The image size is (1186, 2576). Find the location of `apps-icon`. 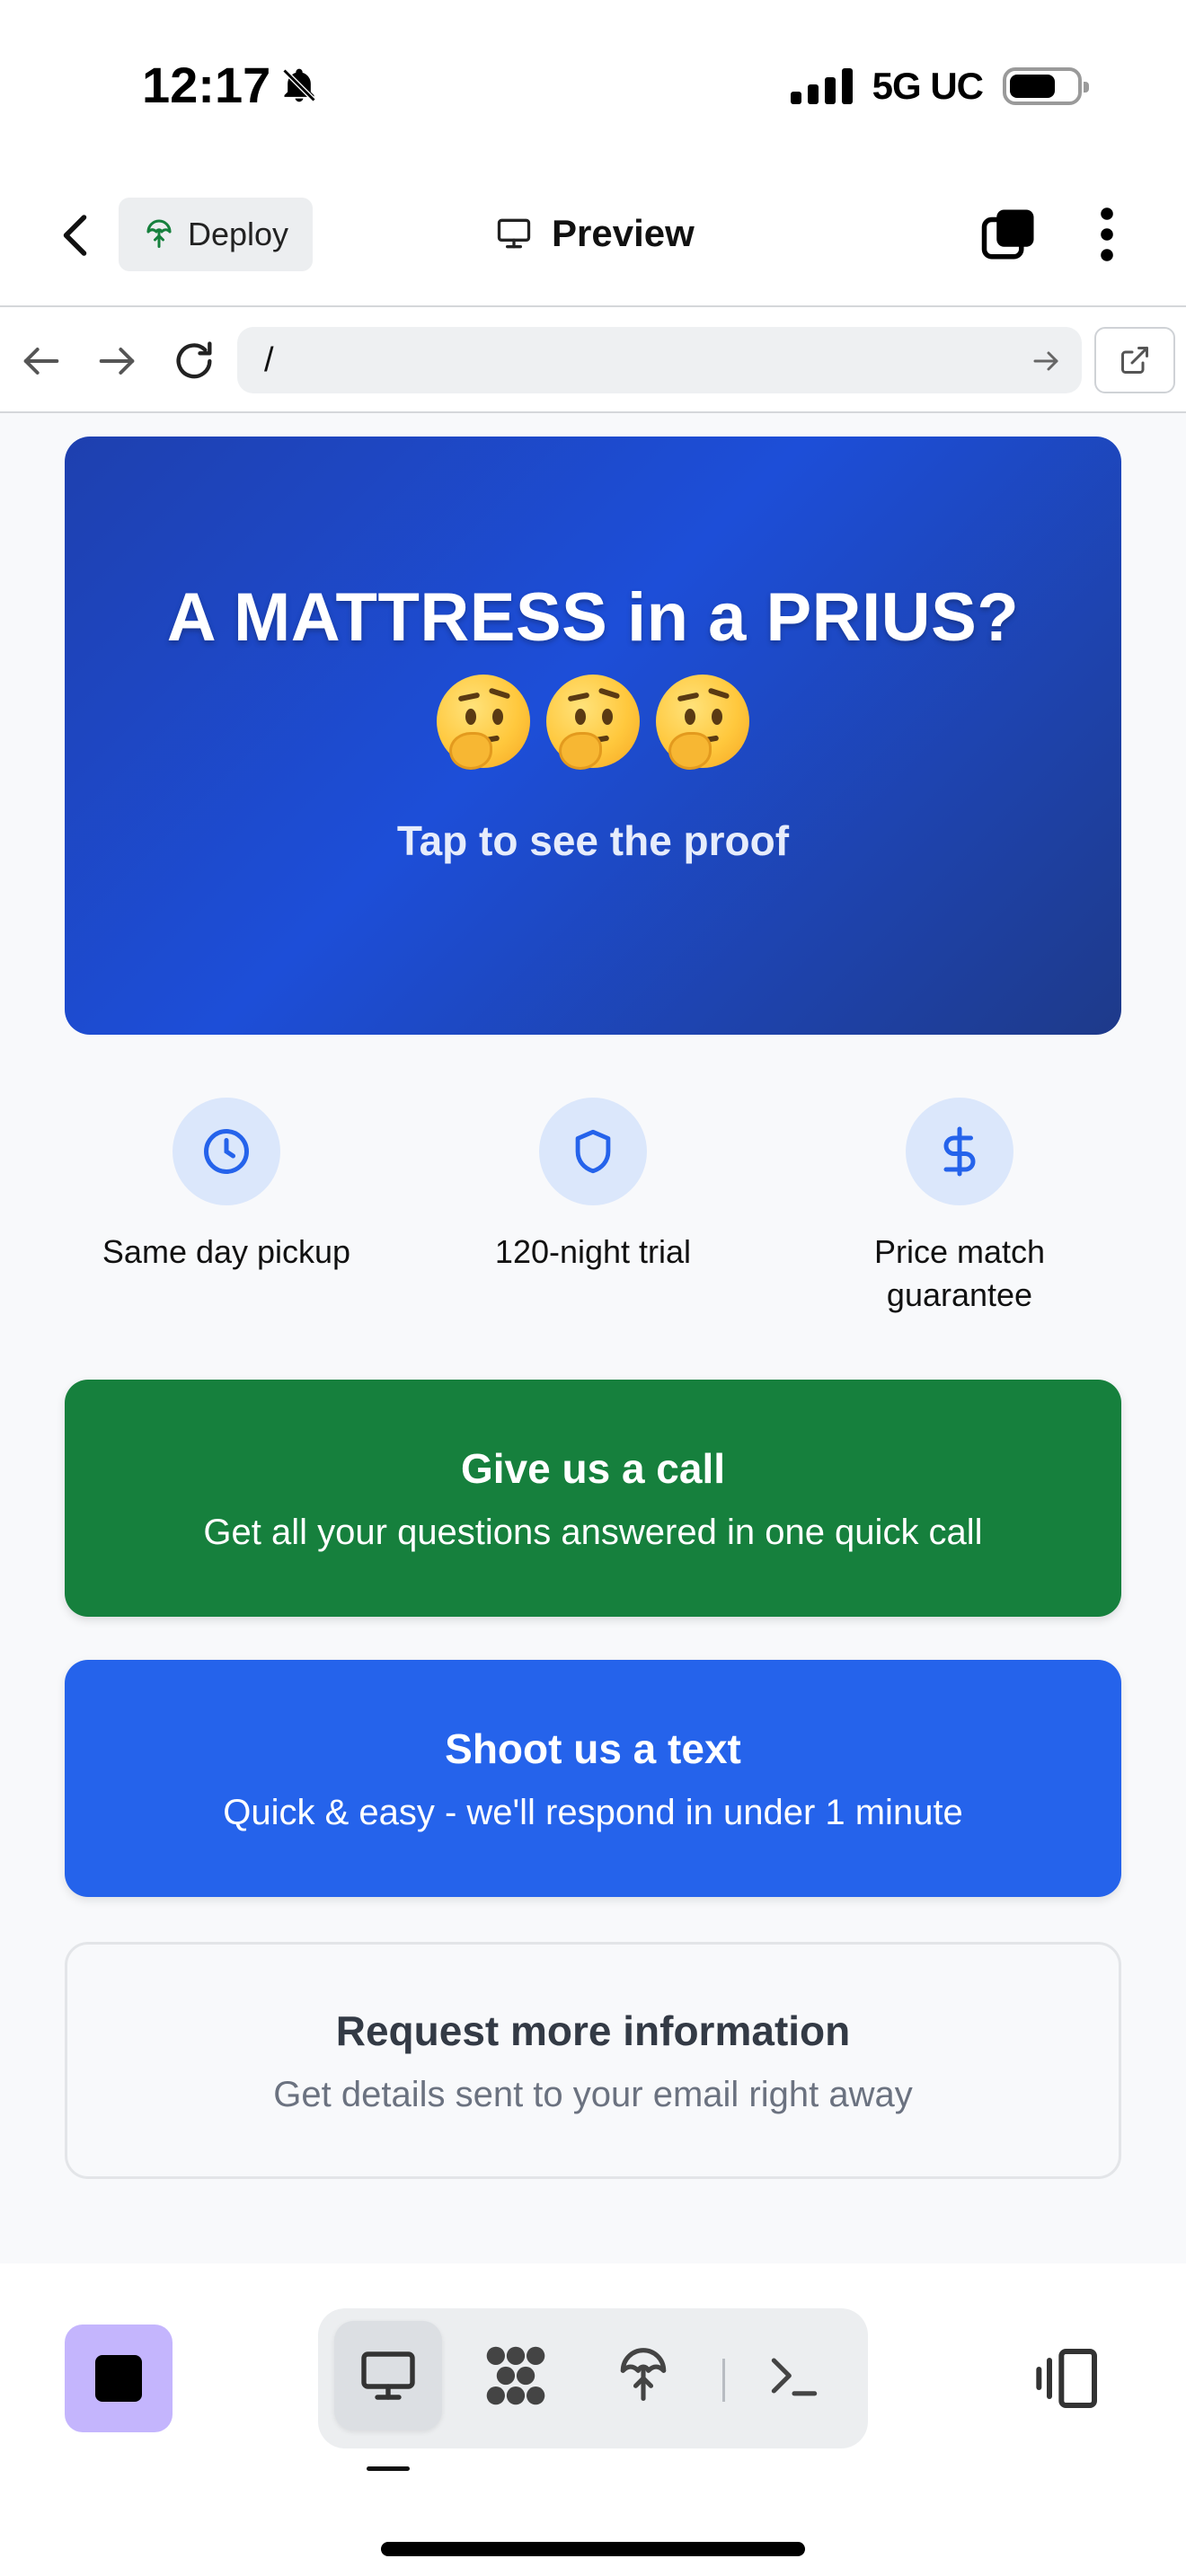

apps-icon is located at coordinates (515, 2375).